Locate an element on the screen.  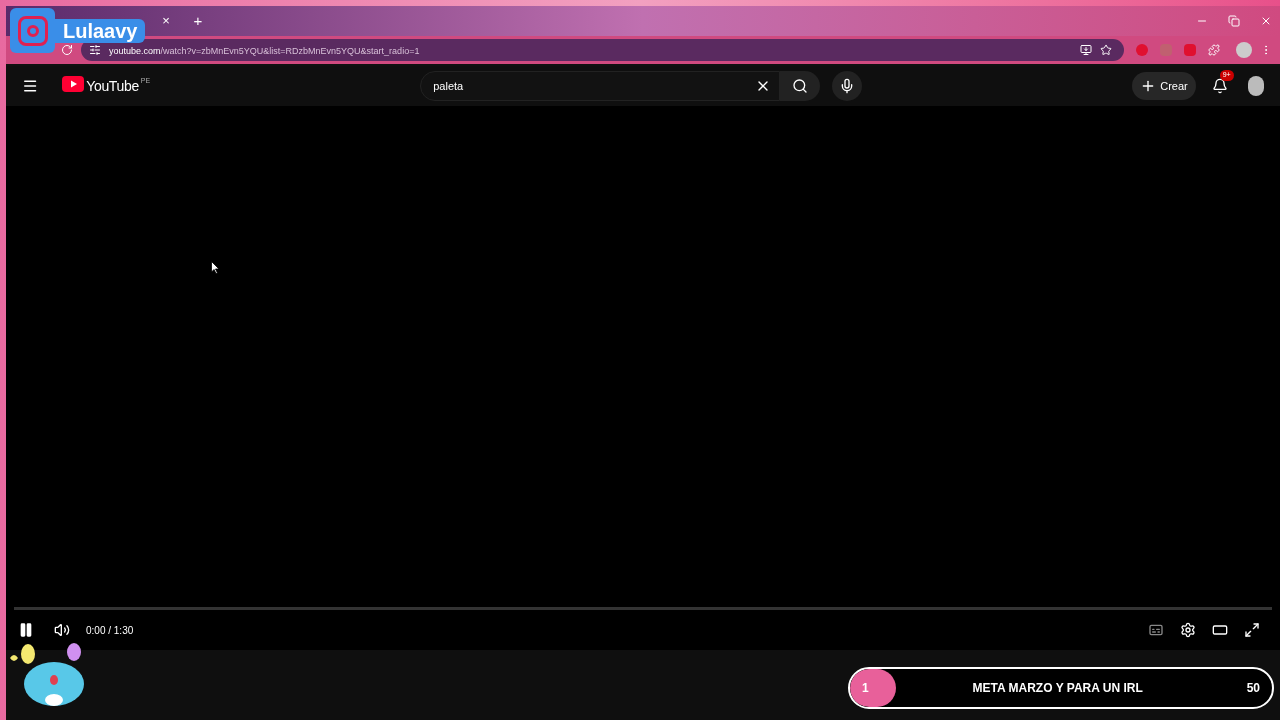
search-button is located at coordinates (800, 86).